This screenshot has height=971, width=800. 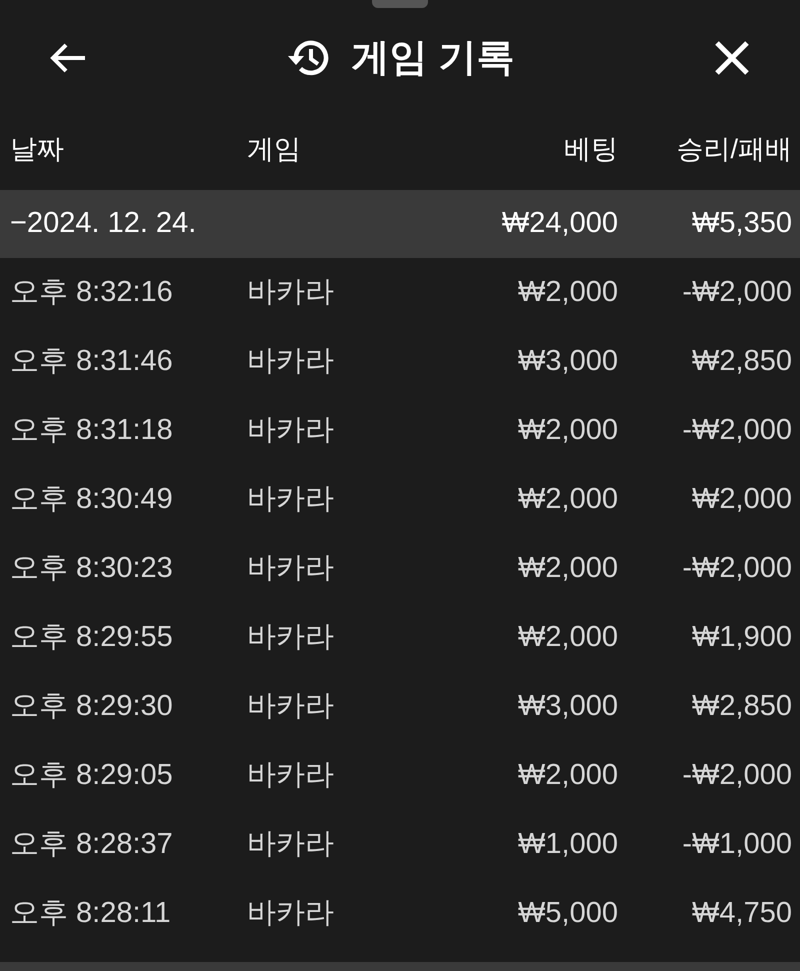 What do you see at coordinates (591, 149) in the screenshot?
I see `column-header: 베팅` at bounding box center [591, 149].